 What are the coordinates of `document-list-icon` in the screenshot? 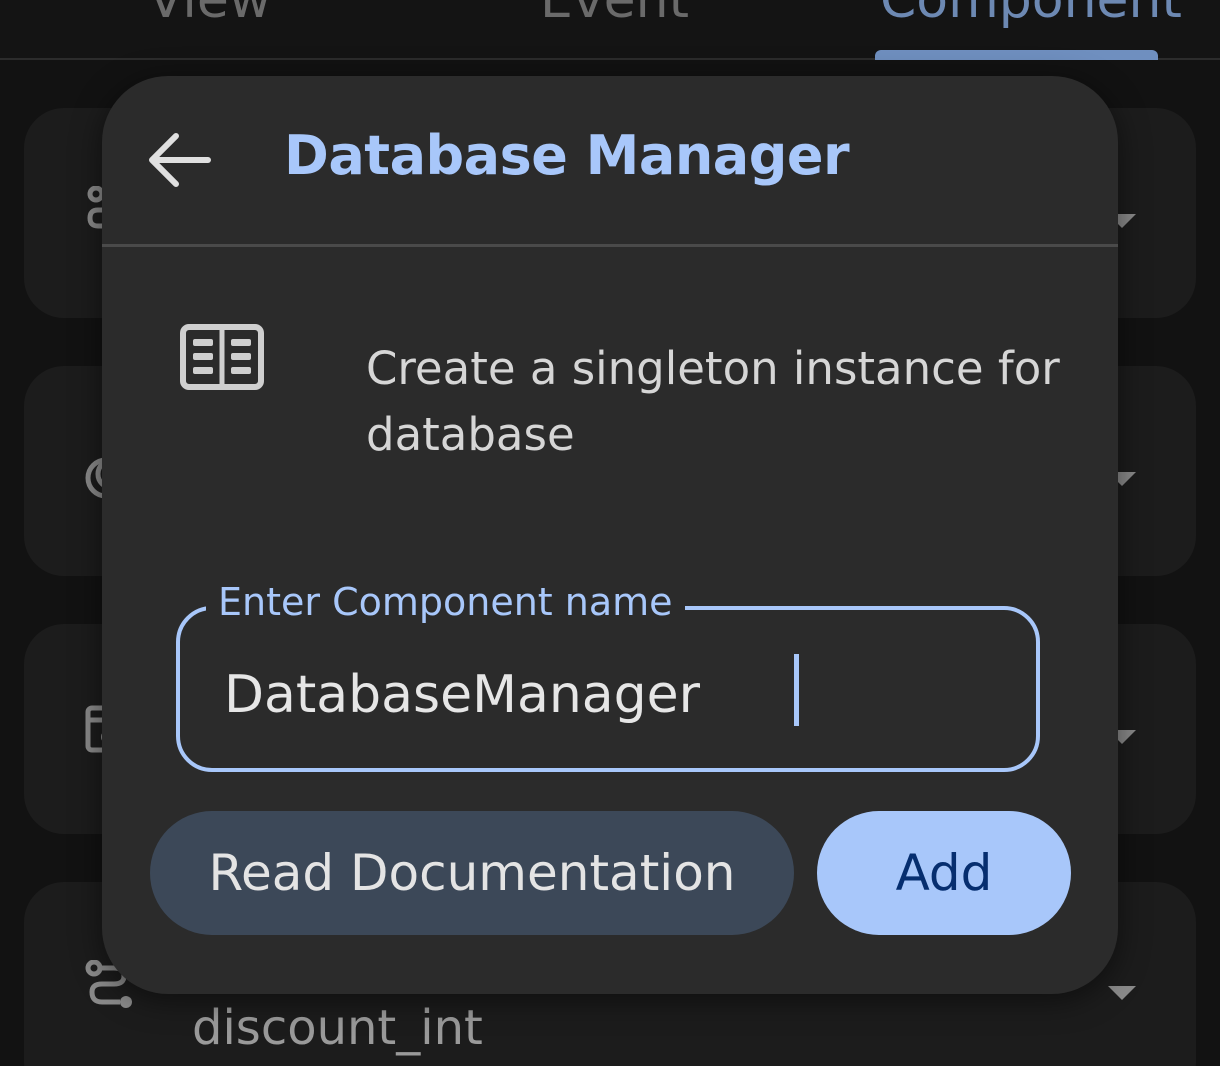 It's located at (222, 357).